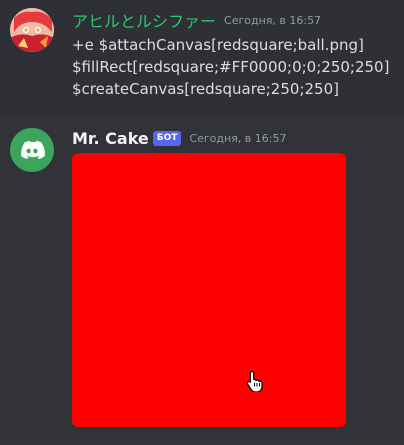 Image resolution: width=404 pixels, height=445 pixels. I want to click on user-avatar, so click(32, 30).